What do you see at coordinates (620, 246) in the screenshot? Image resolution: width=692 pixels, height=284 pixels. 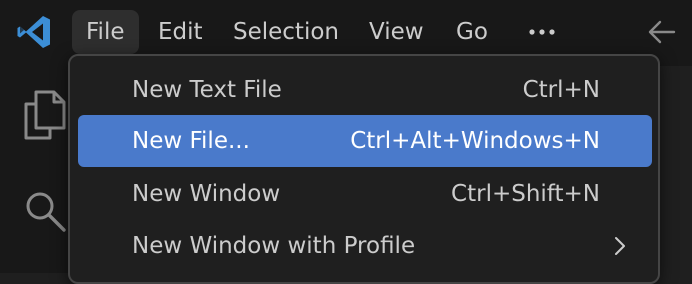 I see `chevron-right-icon` at bounding box center [620, 246].